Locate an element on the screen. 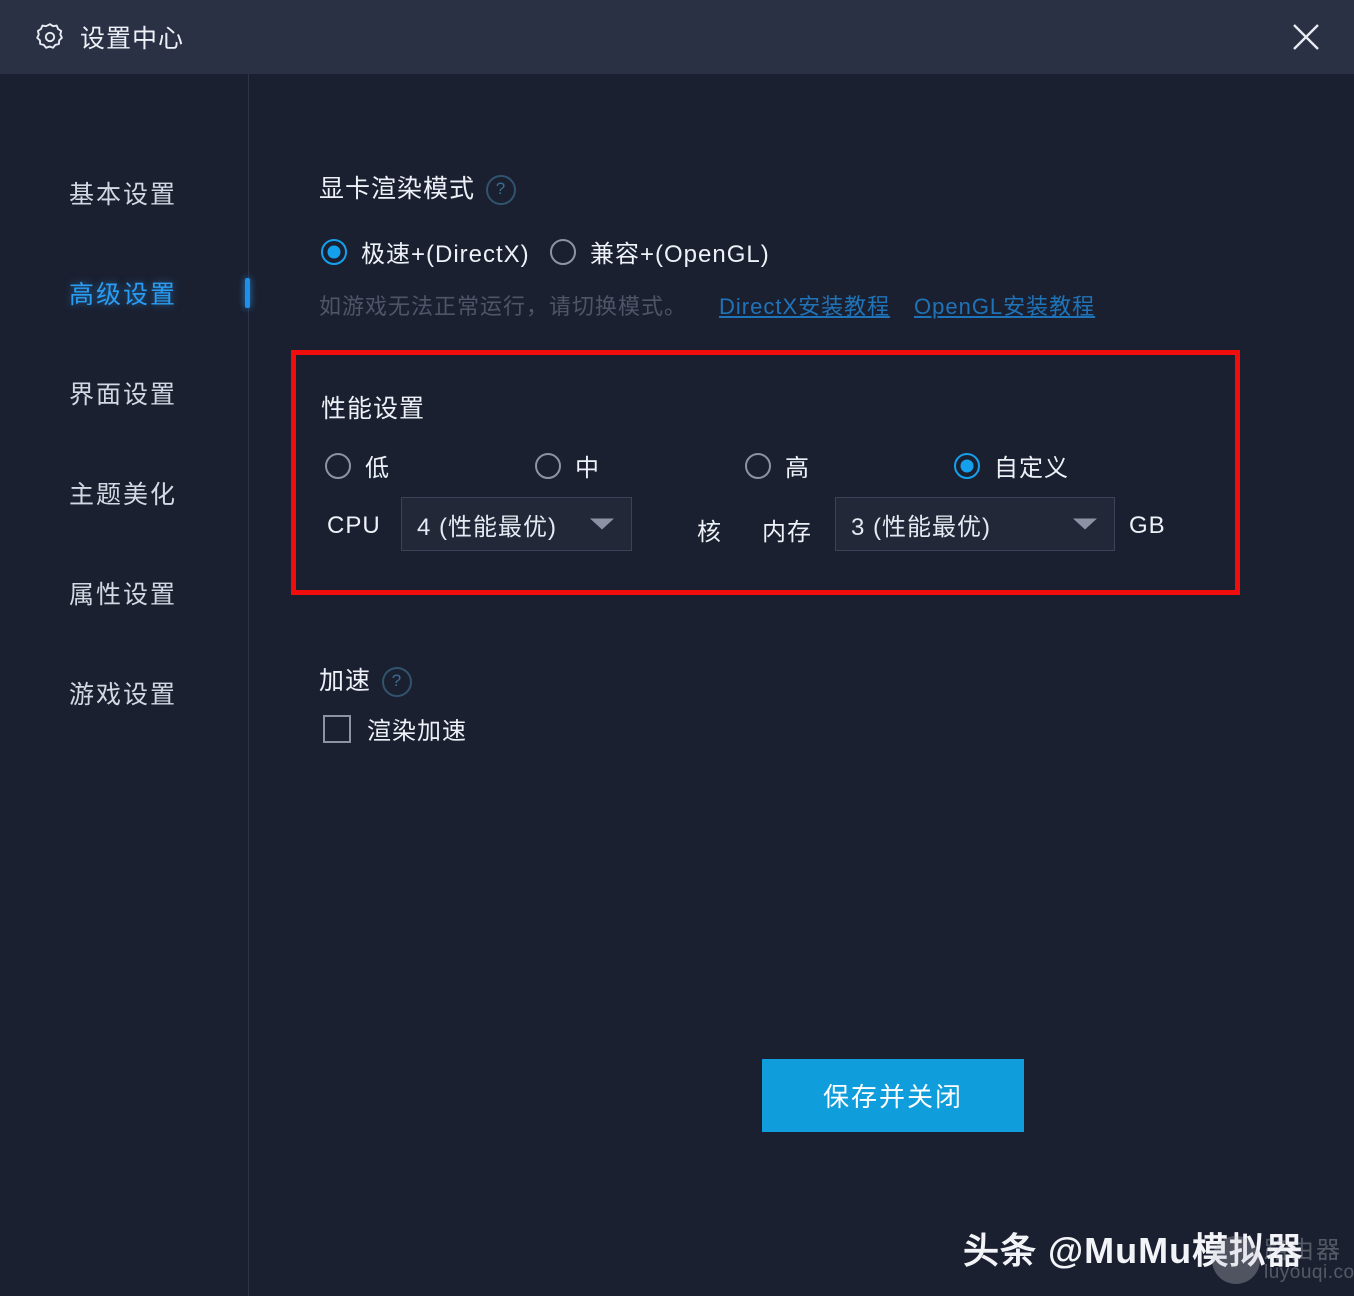  title-bar: 设置中心 is located at coordinates (677, 37).